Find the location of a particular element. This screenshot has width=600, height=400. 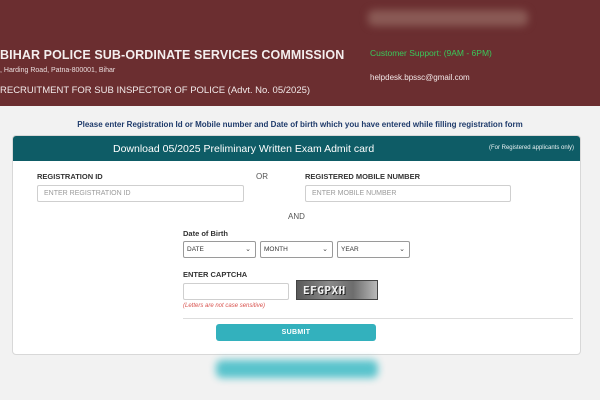

org-address: , Harding Road, Patna-800001, Bihar is located at coordinates (58, 70).